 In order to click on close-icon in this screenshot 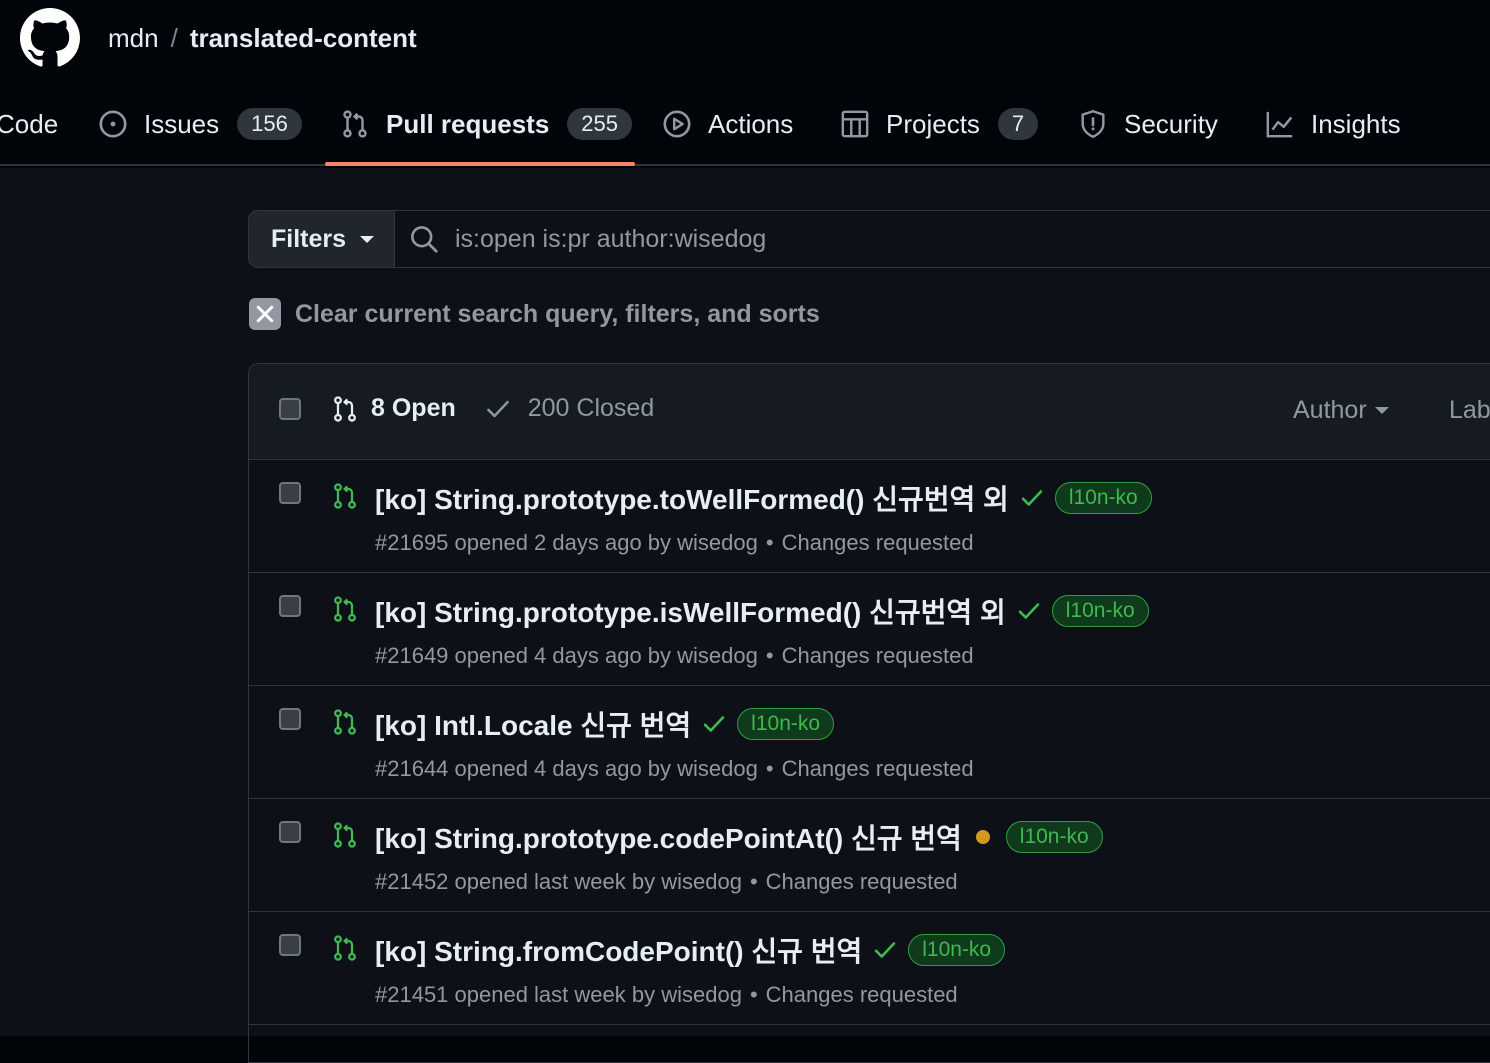, I will do `click(265, 314)`.